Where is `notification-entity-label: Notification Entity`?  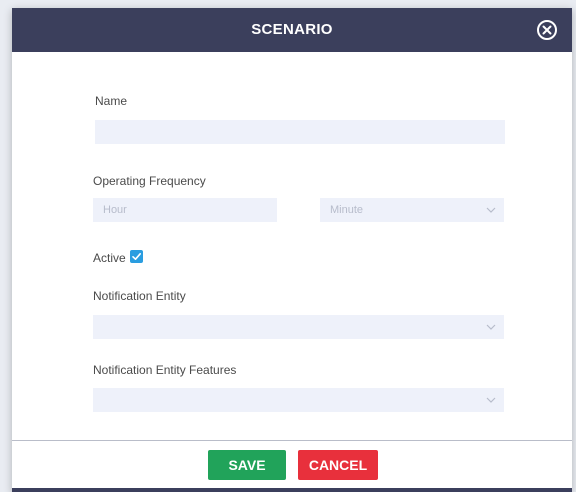
notification-entity-label: Notification Entity is located at coordinates (139, 296).